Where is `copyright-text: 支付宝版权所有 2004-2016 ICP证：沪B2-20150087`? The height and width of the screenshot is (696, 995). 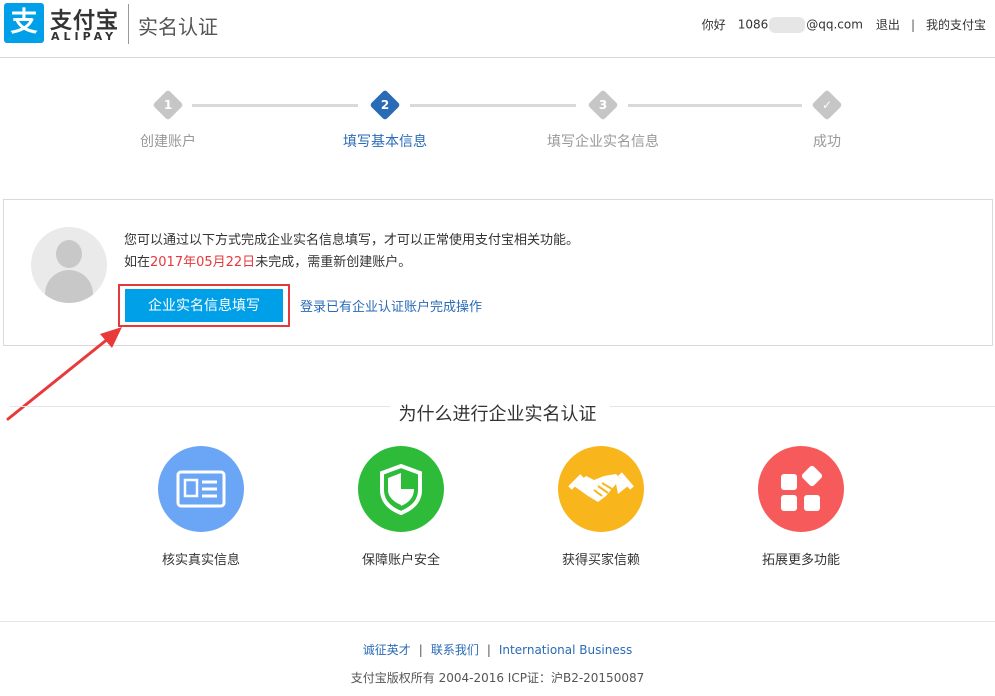 copyright-text: 支付宝版权所有 2004-2016 ICP证：沪B2-20150087 is located at coordinates (497, 678).